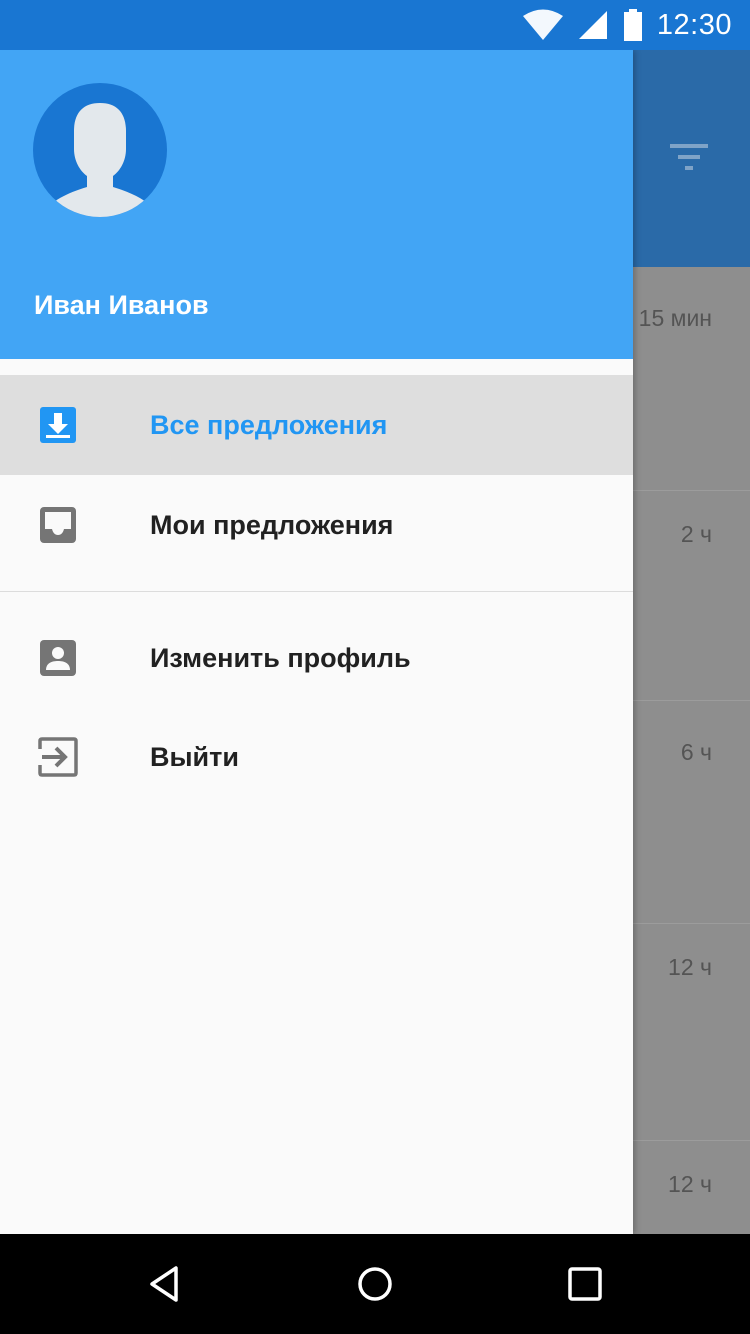 This screenshot has height=1334, width=750. What do you see at coordinates (58, 658) in the screenshot?
I see `account-box-icon` at bounding box center [58, 658].